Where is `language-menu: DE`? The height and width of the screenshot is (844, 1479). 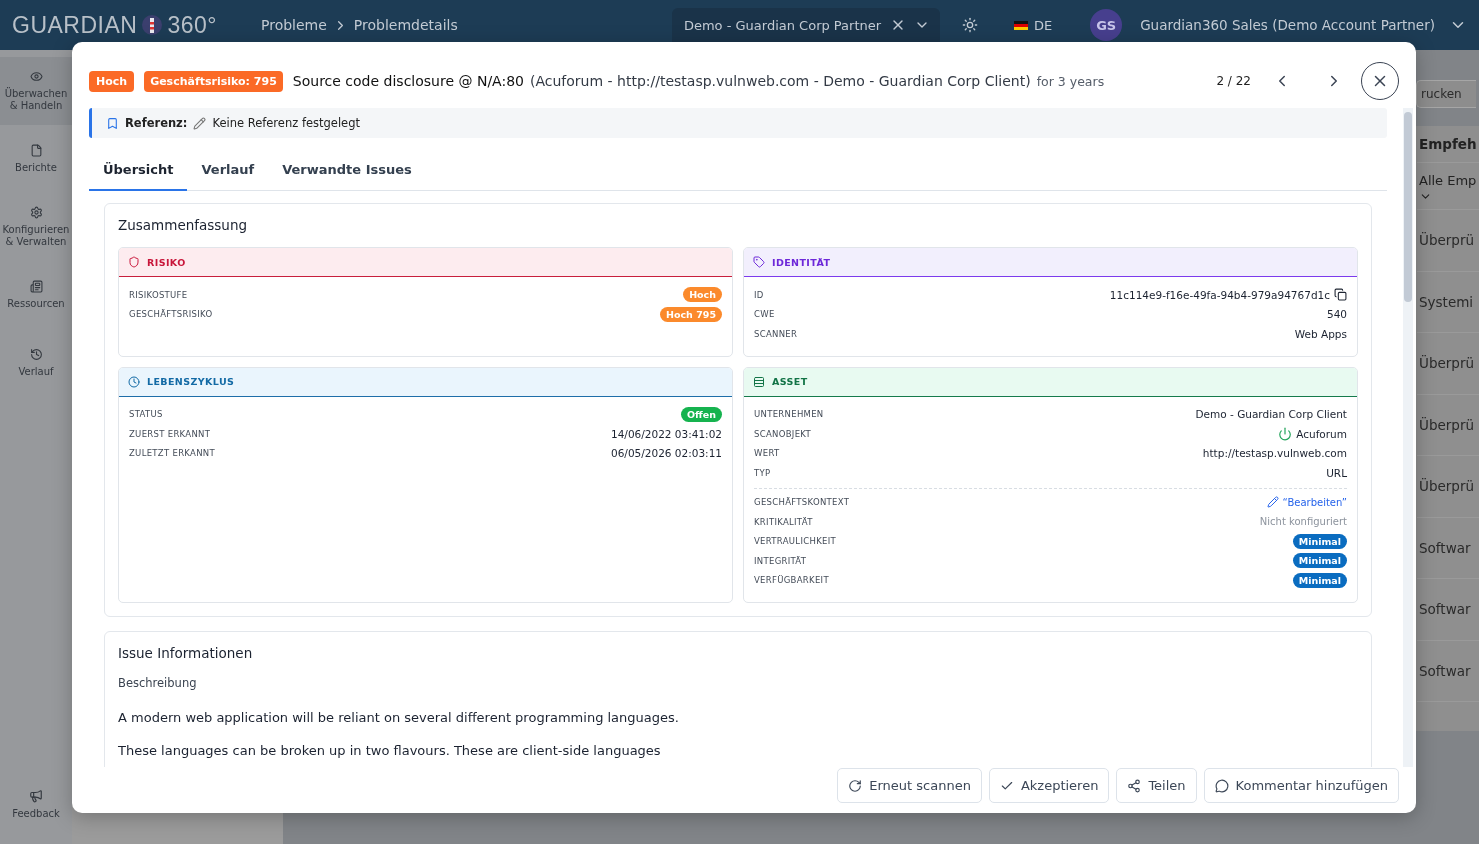
language-menu: DE is located at coordinates (1043, 25).